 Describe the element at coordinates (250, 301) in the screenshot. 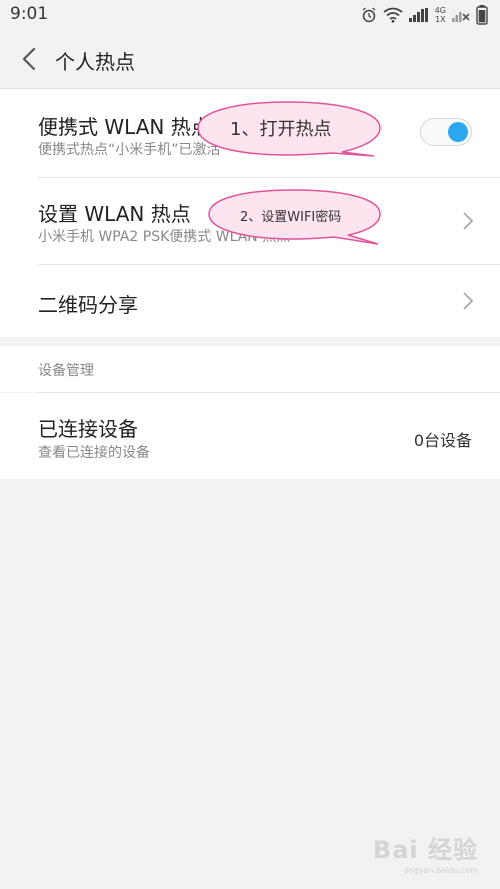

I see `qr-share-row: 二维码分享` at that location.